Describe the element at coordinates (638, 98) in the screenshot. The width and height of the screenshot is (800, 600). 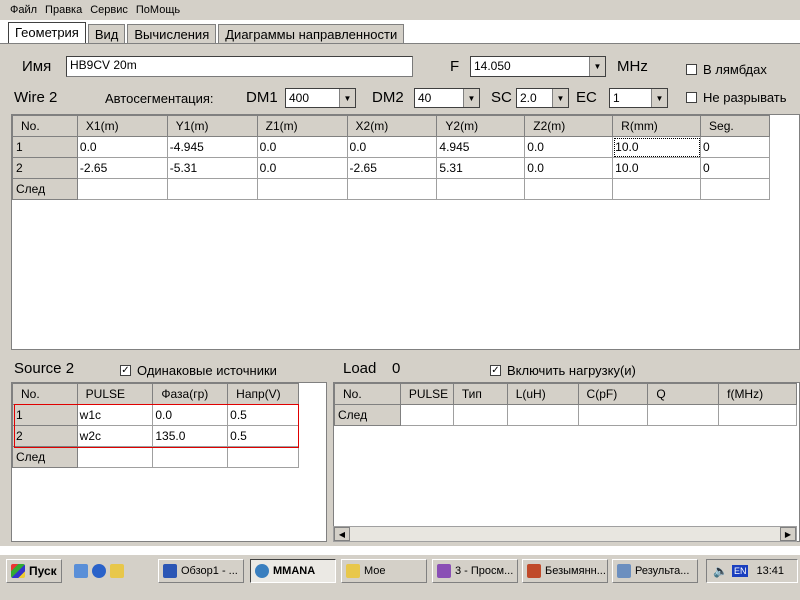
I see `ec-select: 1 ▼` at that location.